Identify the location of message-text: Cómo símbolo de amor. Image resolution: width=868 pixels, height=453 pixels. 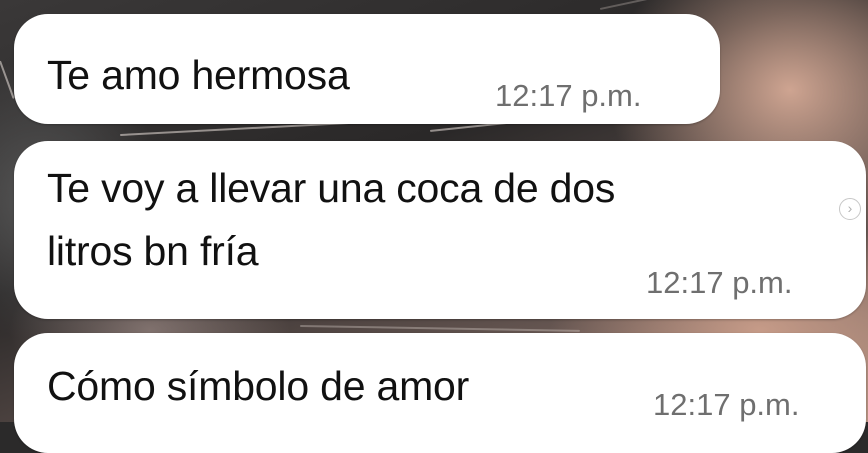
(258, 386).